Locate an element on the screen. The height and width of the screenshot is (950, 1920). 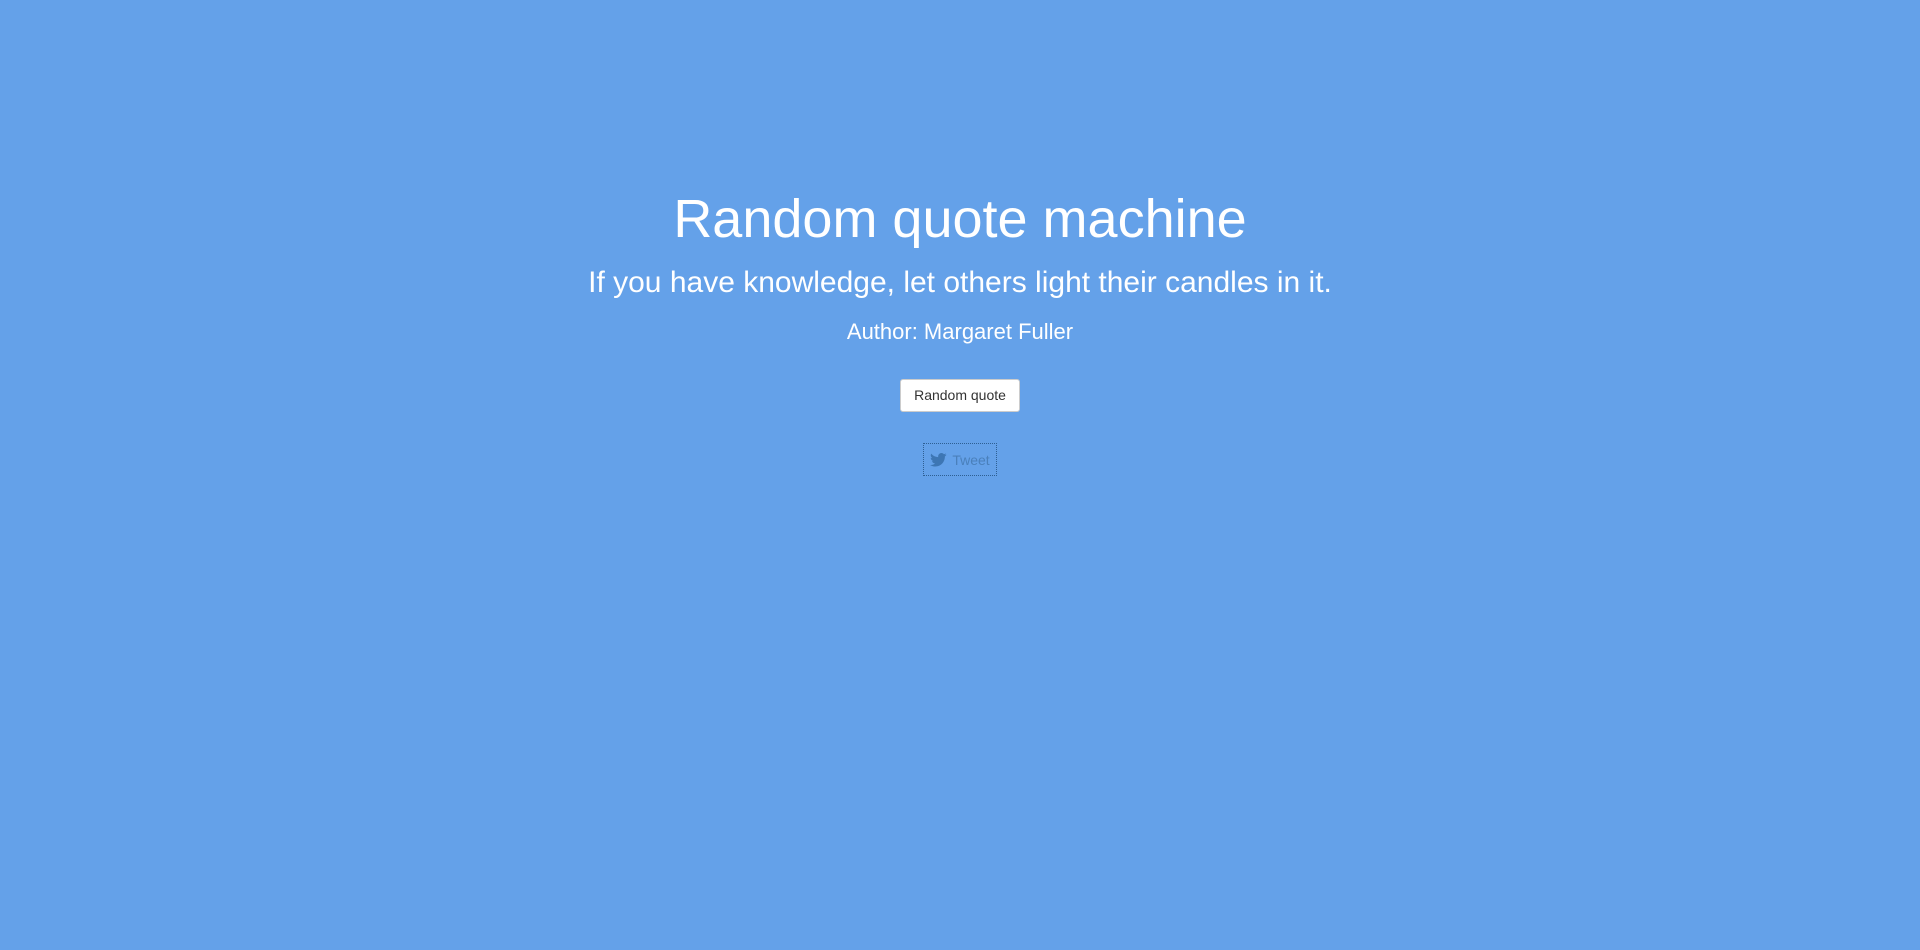
random-quote-button: Random quote is located at coordinates (960, 395).